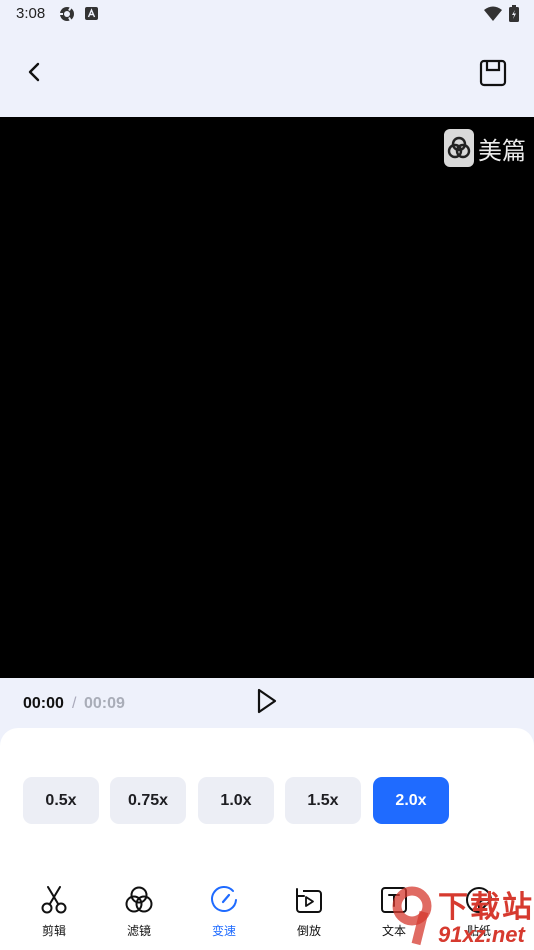 Image resolution: width=534 pixels, height=950 pixels. I want to click on back-button, so click(34, 74).